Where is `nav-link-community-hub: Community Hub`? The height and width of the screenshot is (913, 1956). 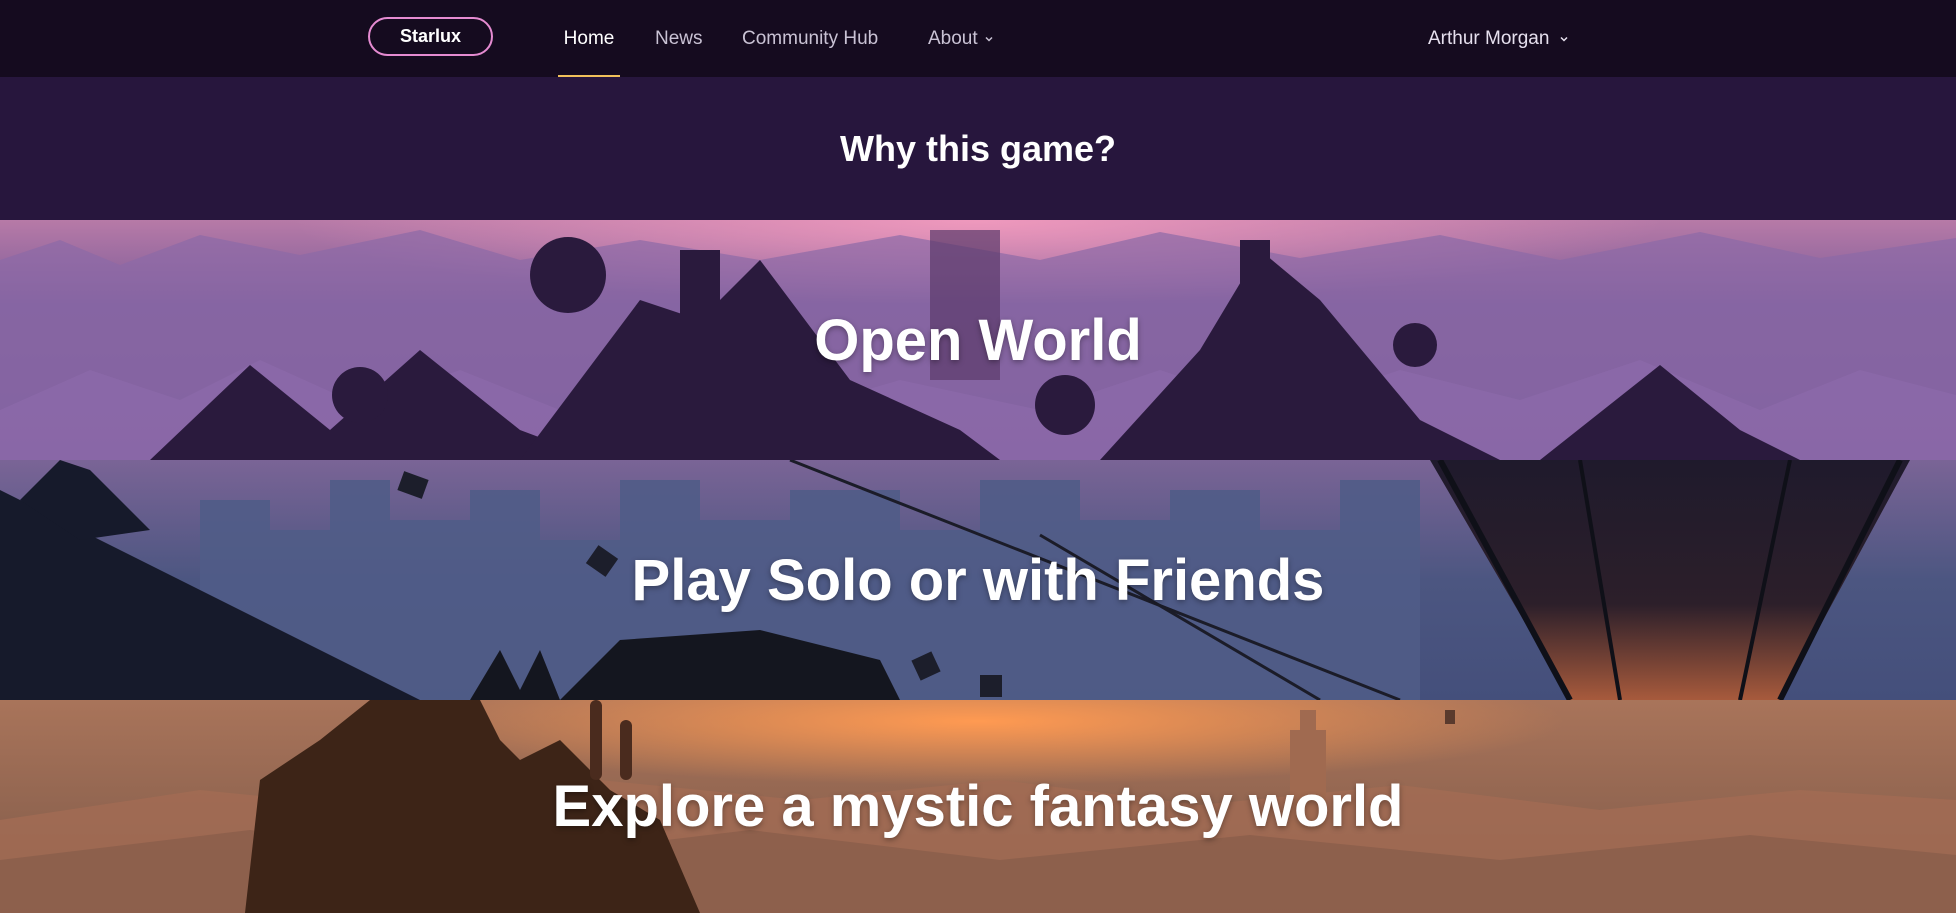 nav-link-community-hub: Community Hub is located at coordinates (810, 38).